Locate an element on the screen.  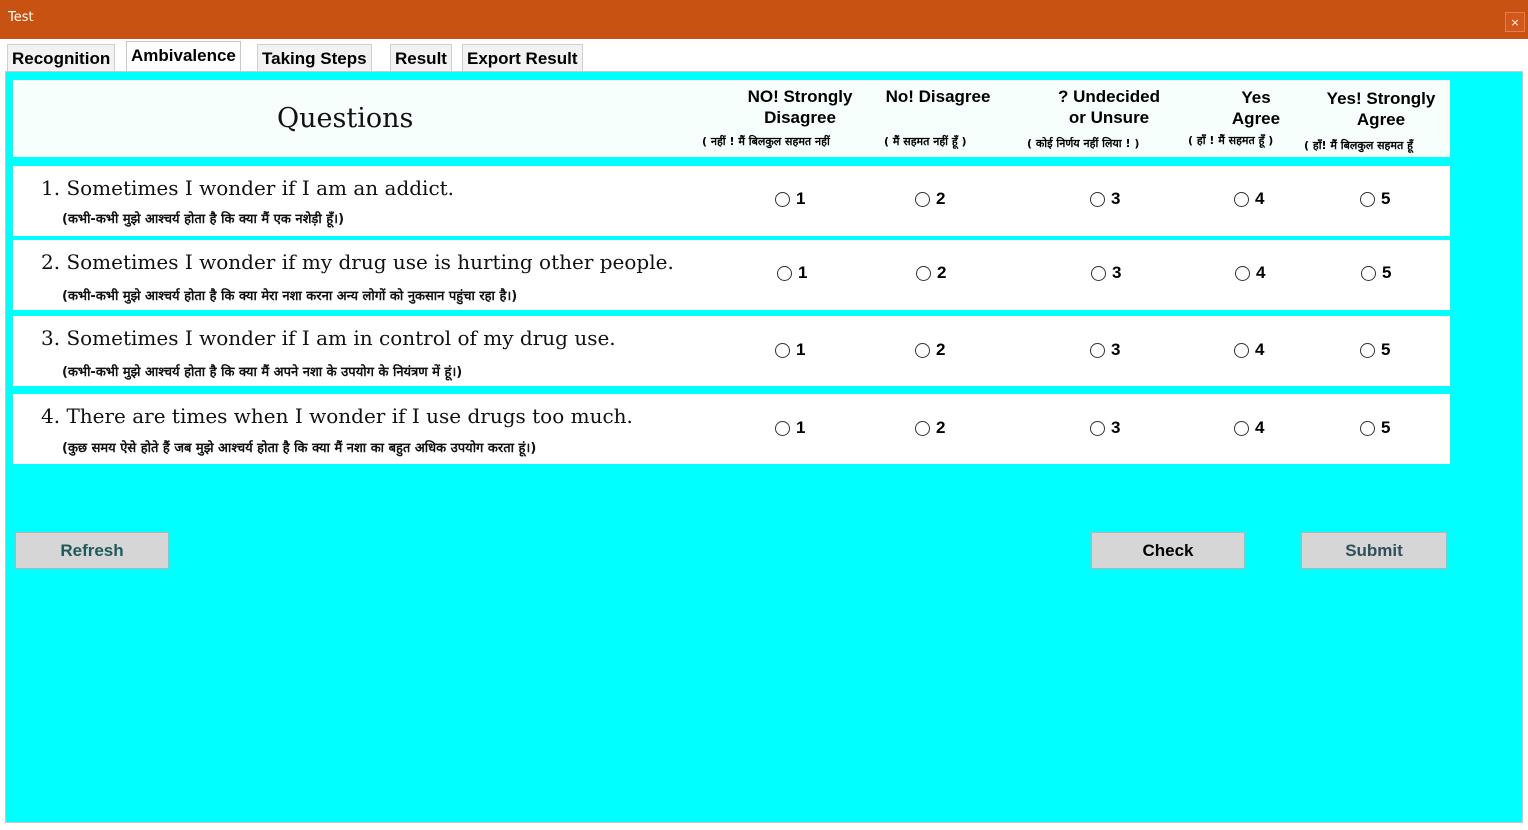
q4-option-4-radio: 4 is located at coordinates (1249, 428).